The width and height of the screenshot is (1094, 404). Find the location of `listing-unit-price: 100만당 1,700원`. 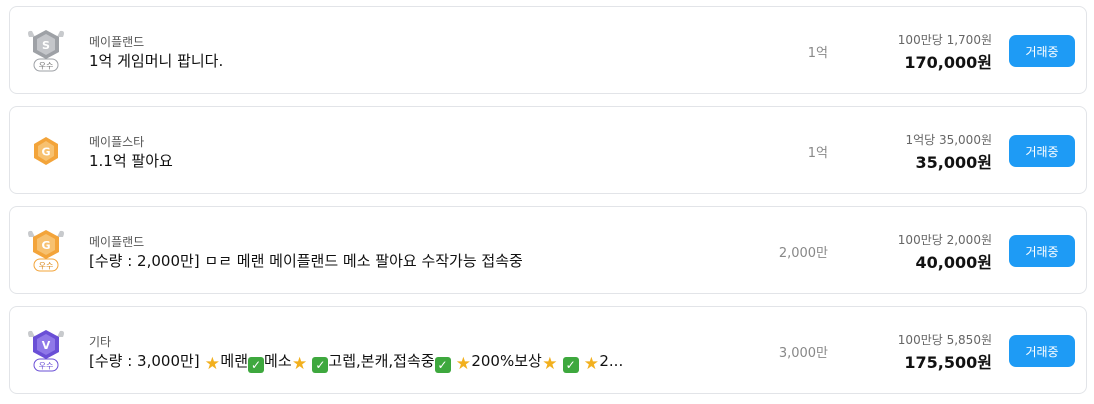

listing-unit-price: 100만당 1,700원 is located at coordinates (944, 40).